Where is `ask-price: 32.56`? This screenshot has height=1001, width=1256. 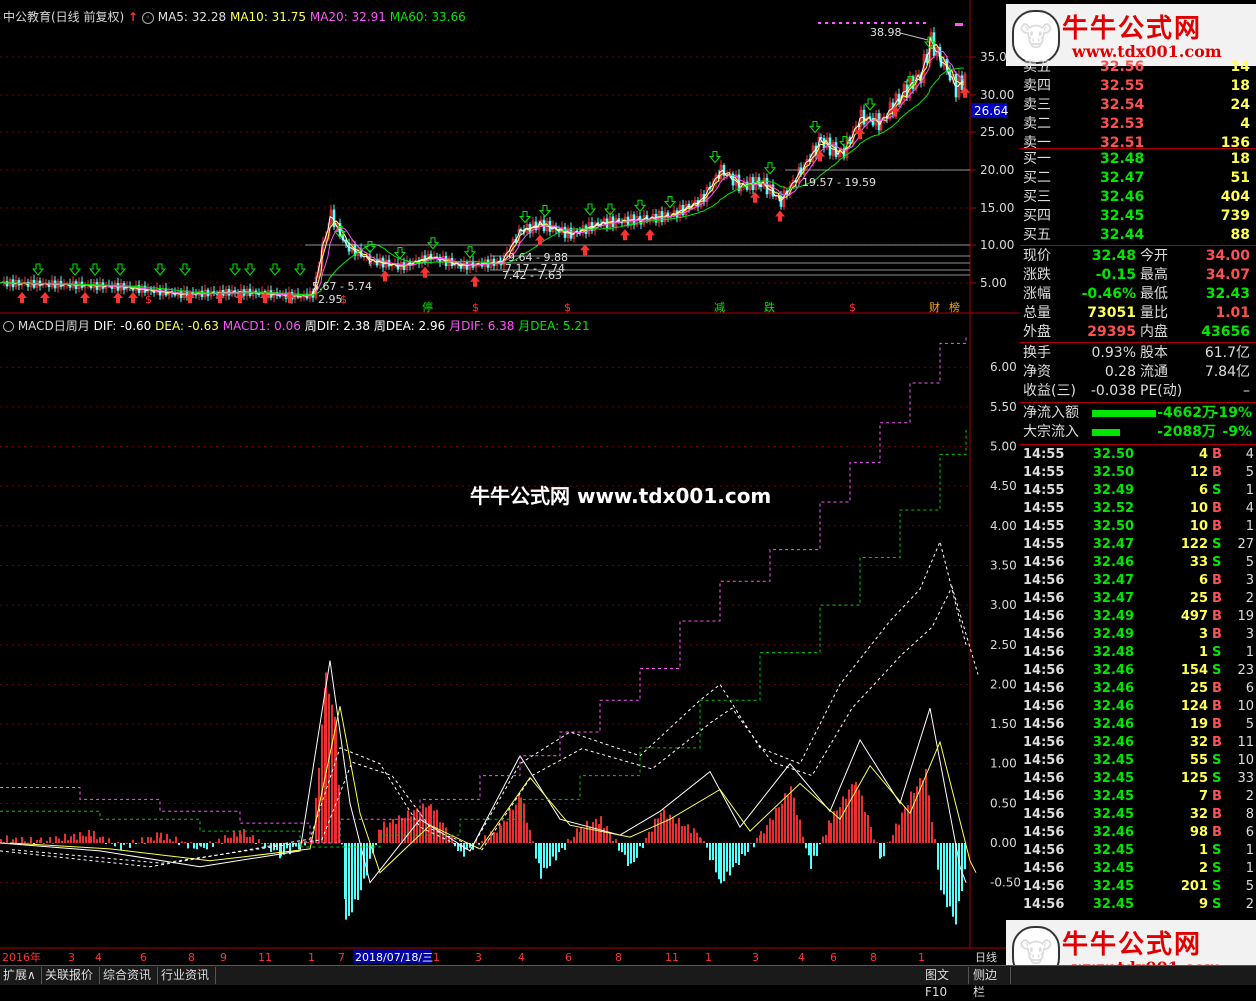
ask-price: 32.56 is located at coordinates (1122, 67).